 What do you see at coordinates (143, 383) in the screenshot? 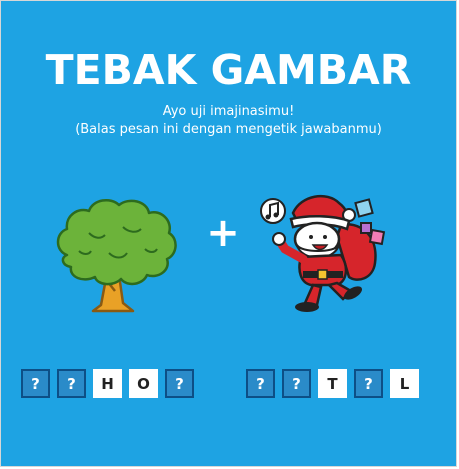
I see `letter-tile-revealed: O` at bounding box center [143, 383].